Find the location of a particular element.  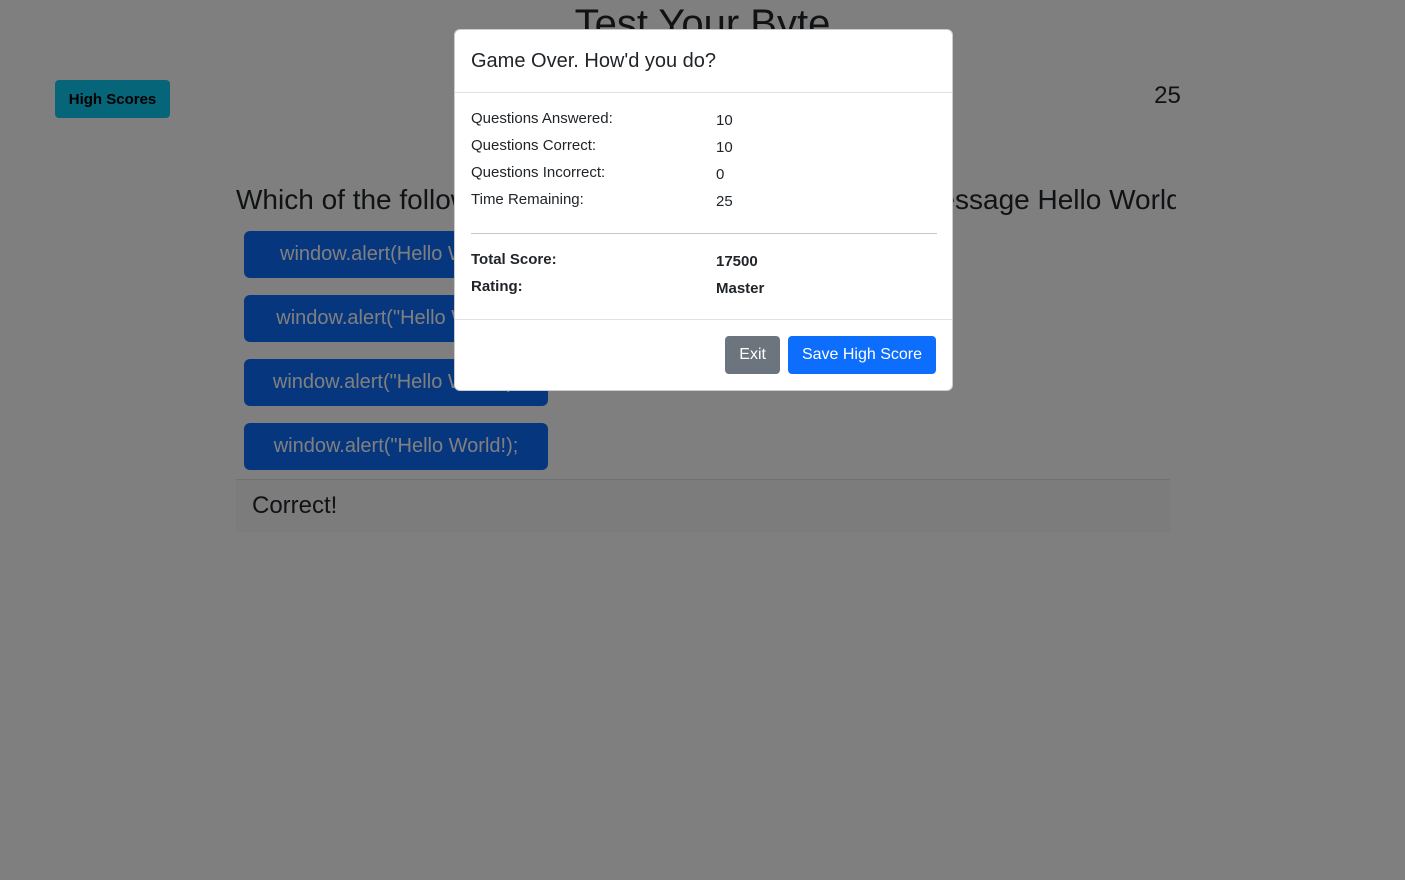

stat-label: Questions Correct: is located at coordinates (534, 145).